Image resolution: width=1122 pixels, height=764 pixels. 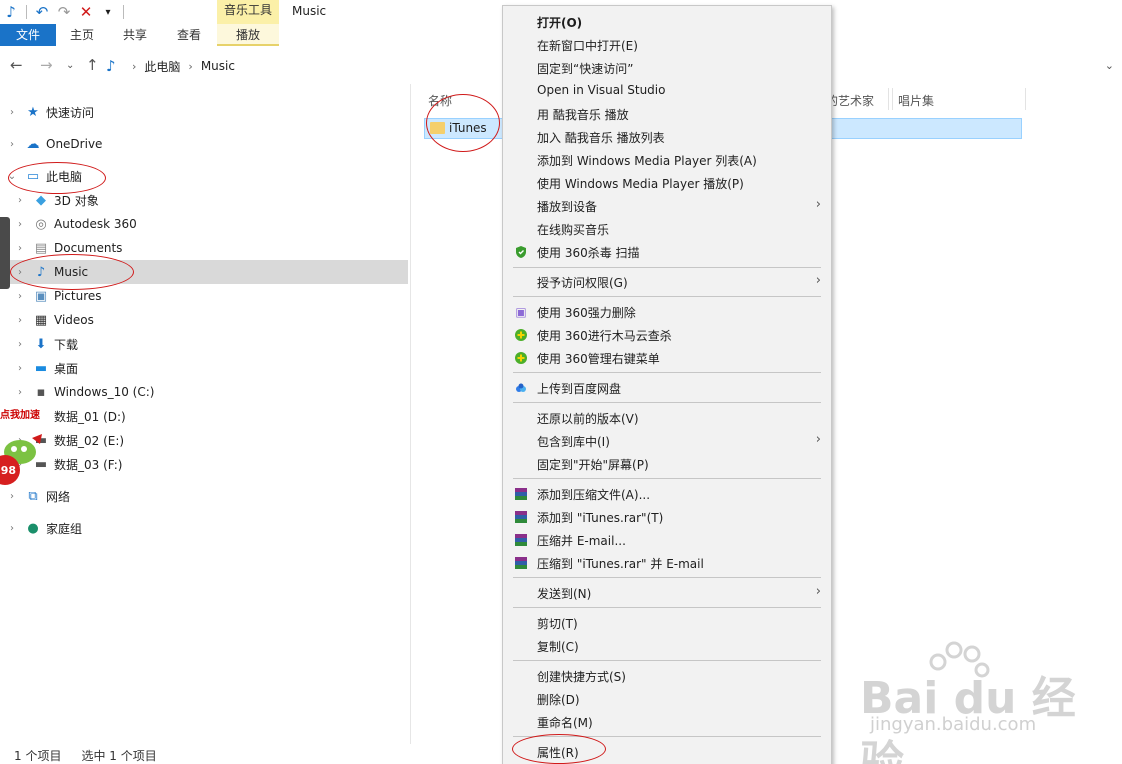 What do you see at coordinates (16, 65) in the screenshot?
I see `back-arrow-icon: ←` at bounding box center [16, 65].